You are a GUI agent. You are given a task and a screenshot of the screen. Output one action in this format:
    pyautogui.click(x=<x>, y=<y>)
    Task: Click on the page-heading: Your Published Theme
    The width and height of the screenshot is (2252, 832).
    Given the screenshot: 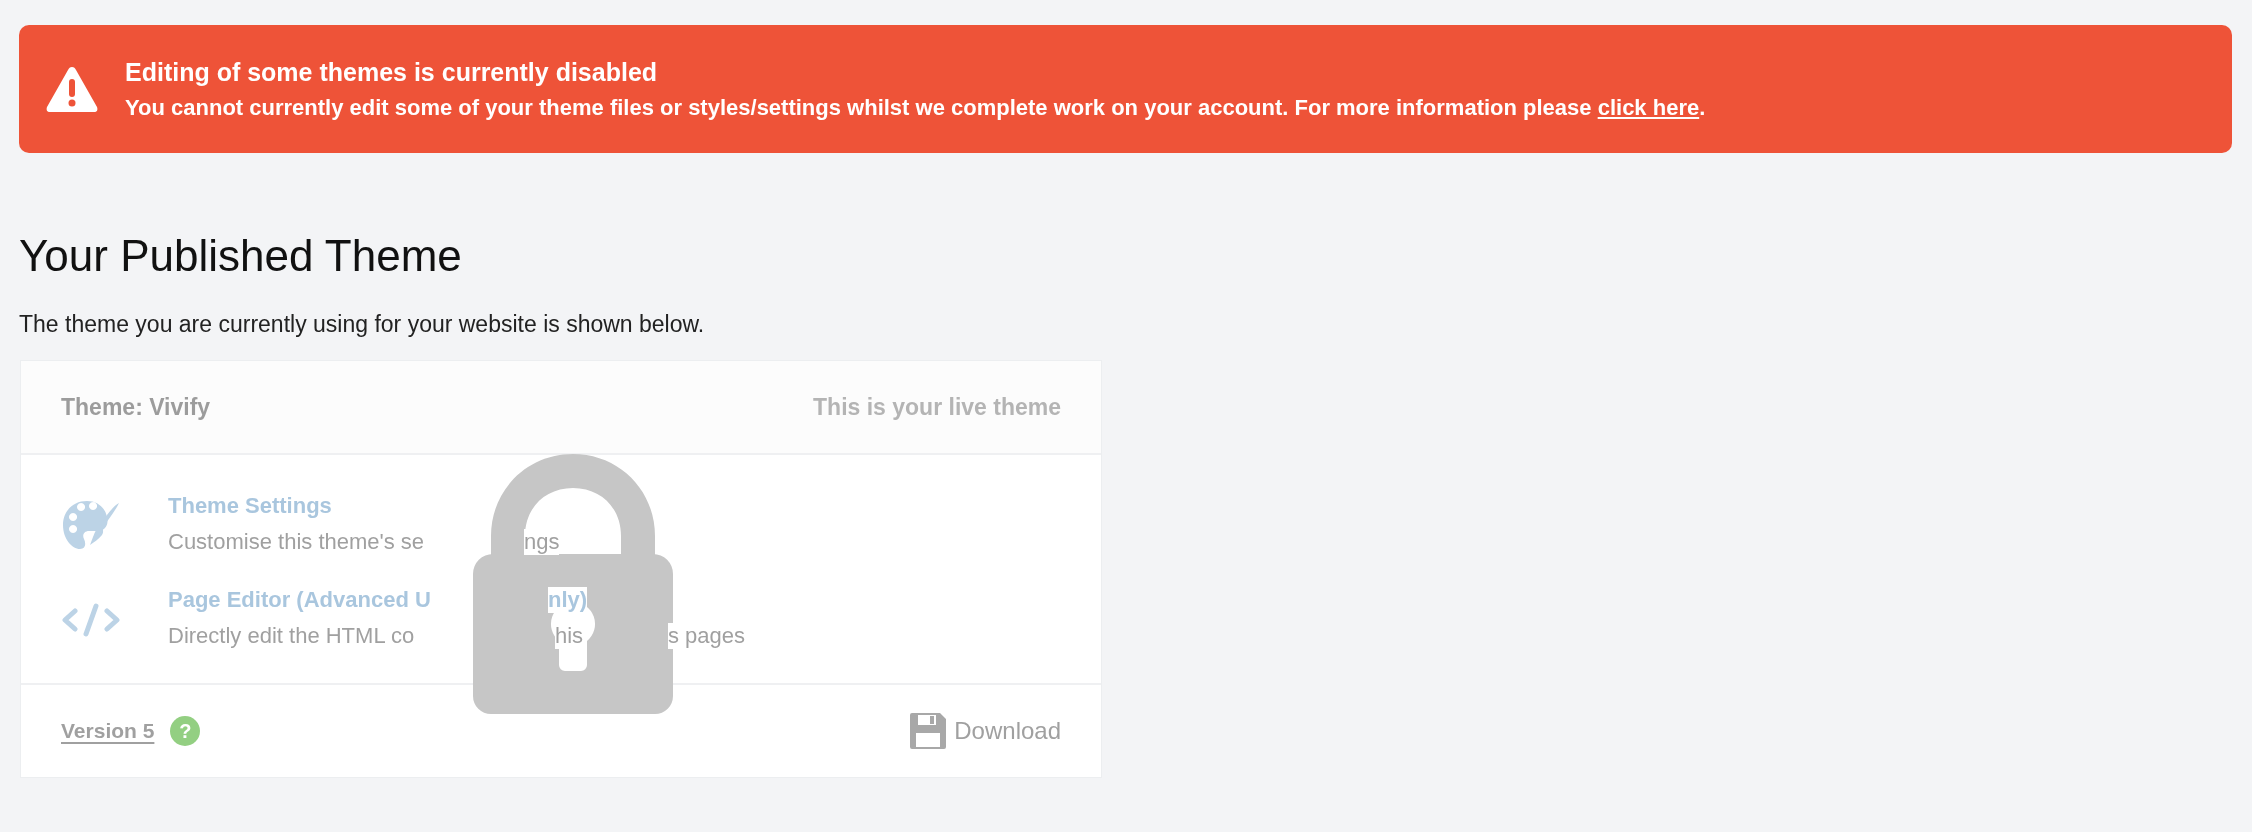 What is the action you would take?
    pyautogui.click(x=241, y=256)
    